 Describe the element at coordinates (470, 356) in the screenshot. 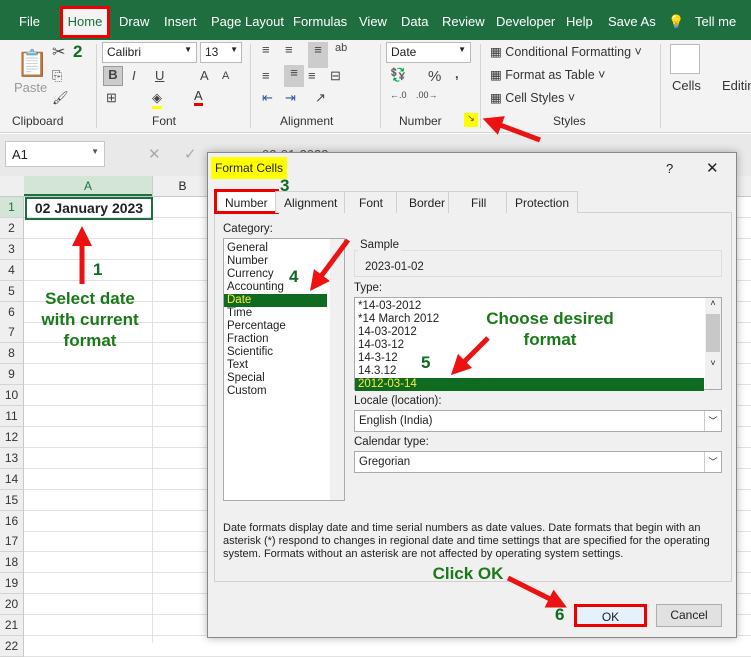

I see `arrow-to-type` at that location.